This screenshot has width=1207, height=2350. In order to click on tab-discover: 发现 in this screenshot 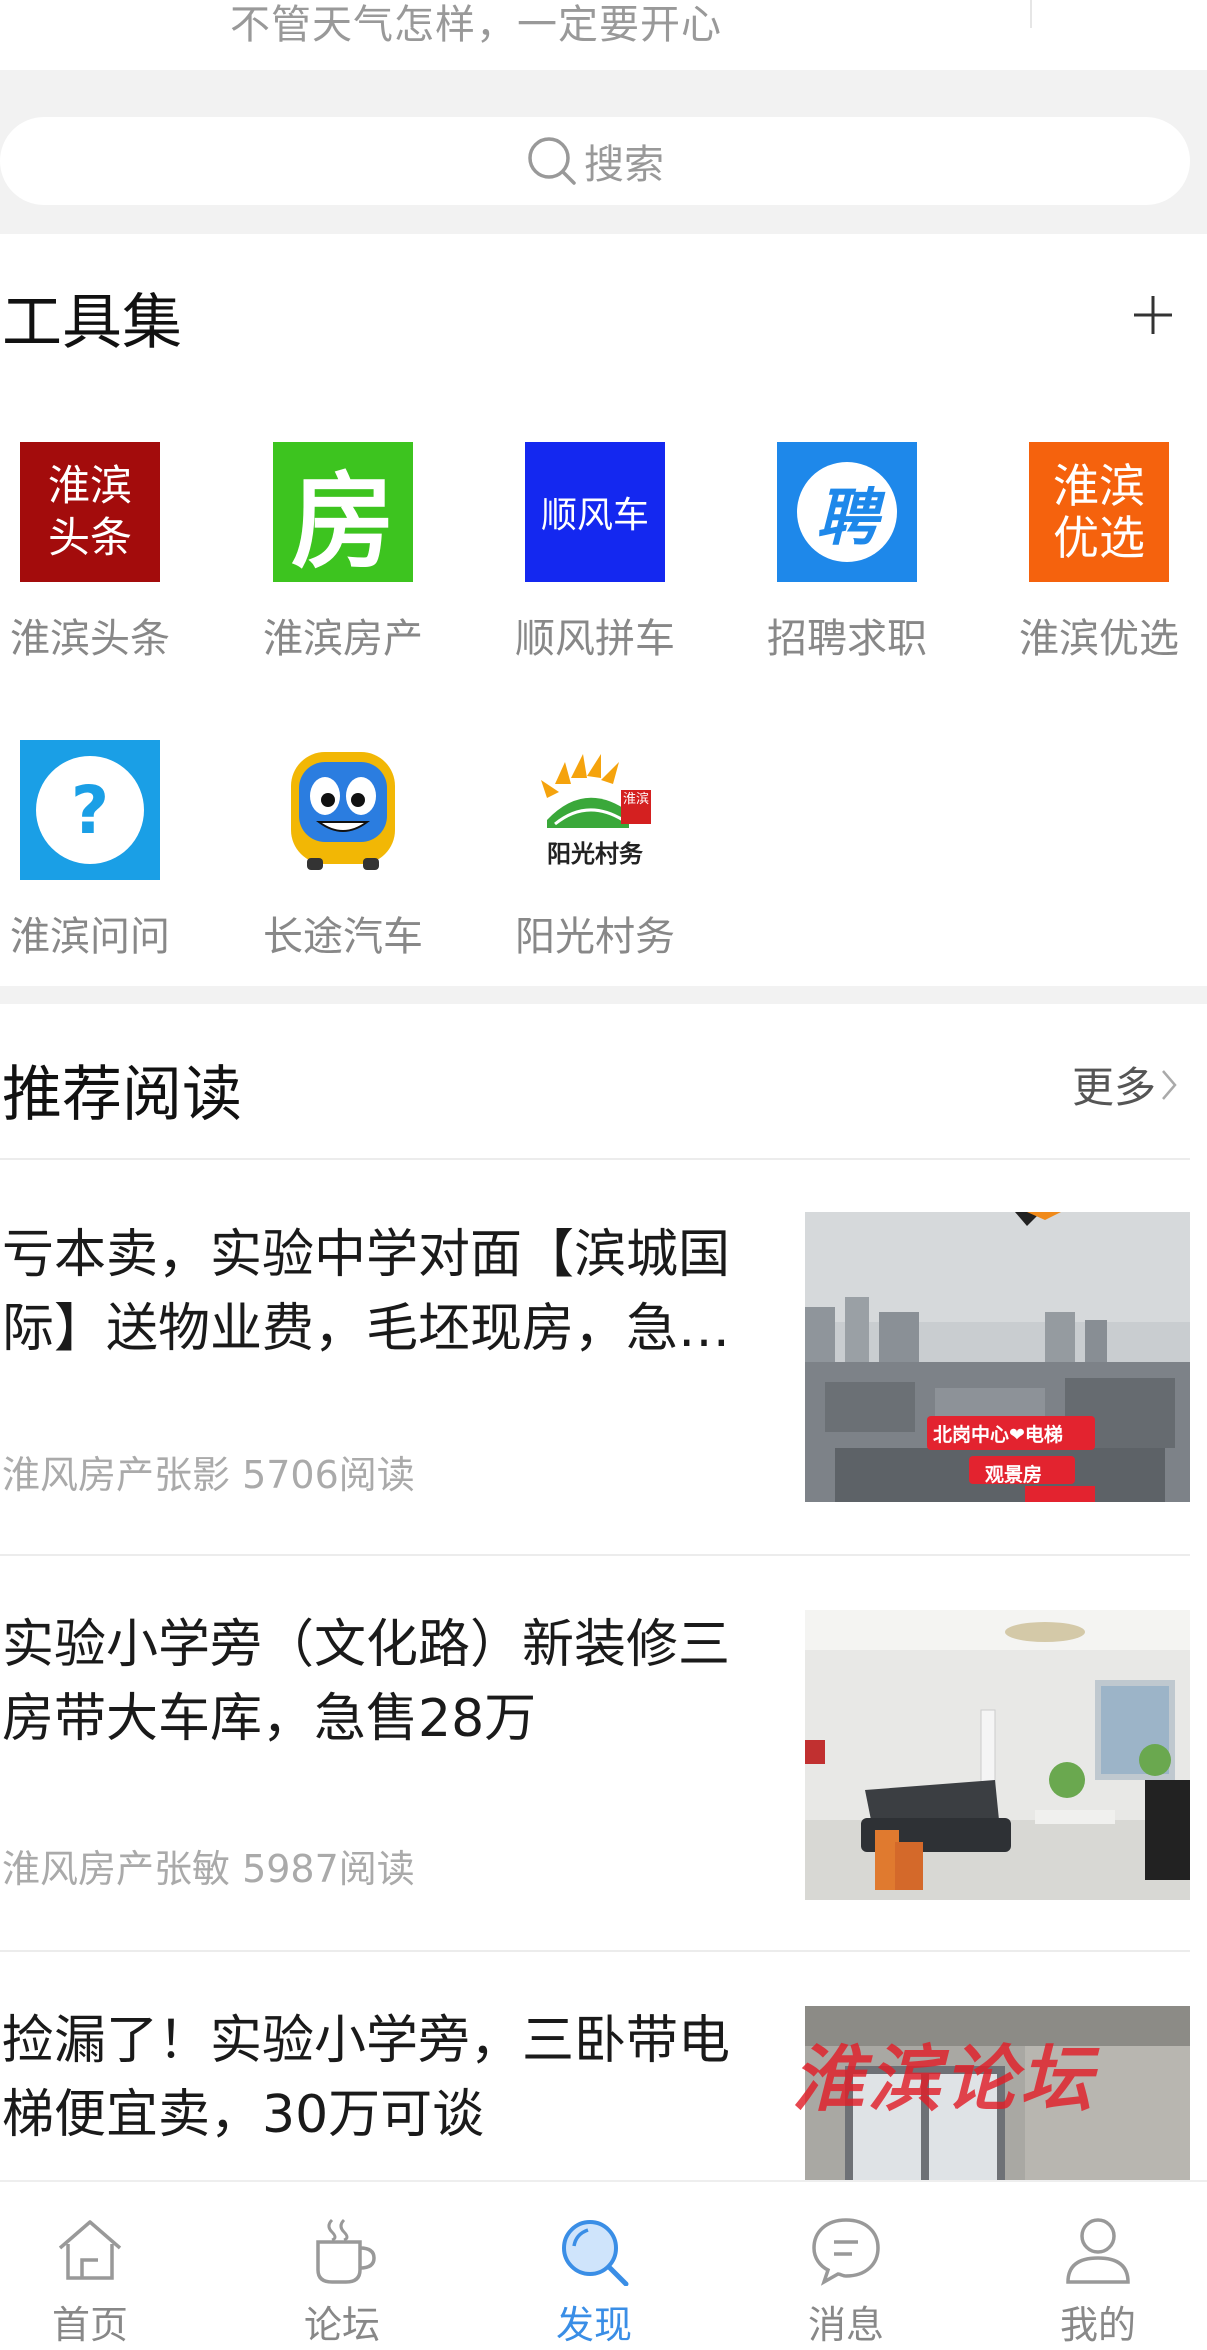, I will do `click(594, 2266)`.